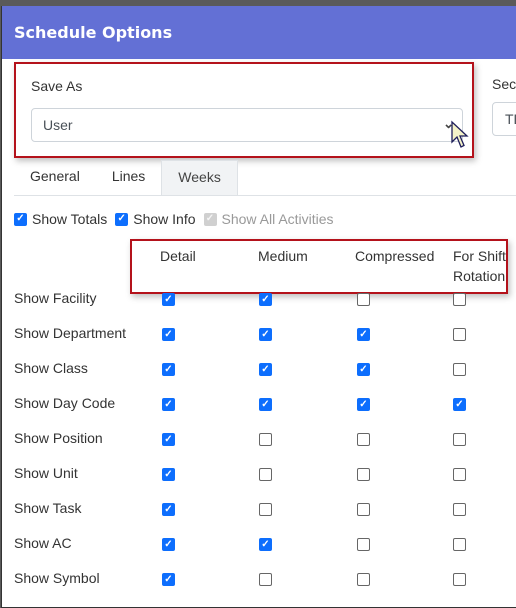 This screenshot has height=608, width=516. I want to click on second-field-select: TE, so click(504, 119).